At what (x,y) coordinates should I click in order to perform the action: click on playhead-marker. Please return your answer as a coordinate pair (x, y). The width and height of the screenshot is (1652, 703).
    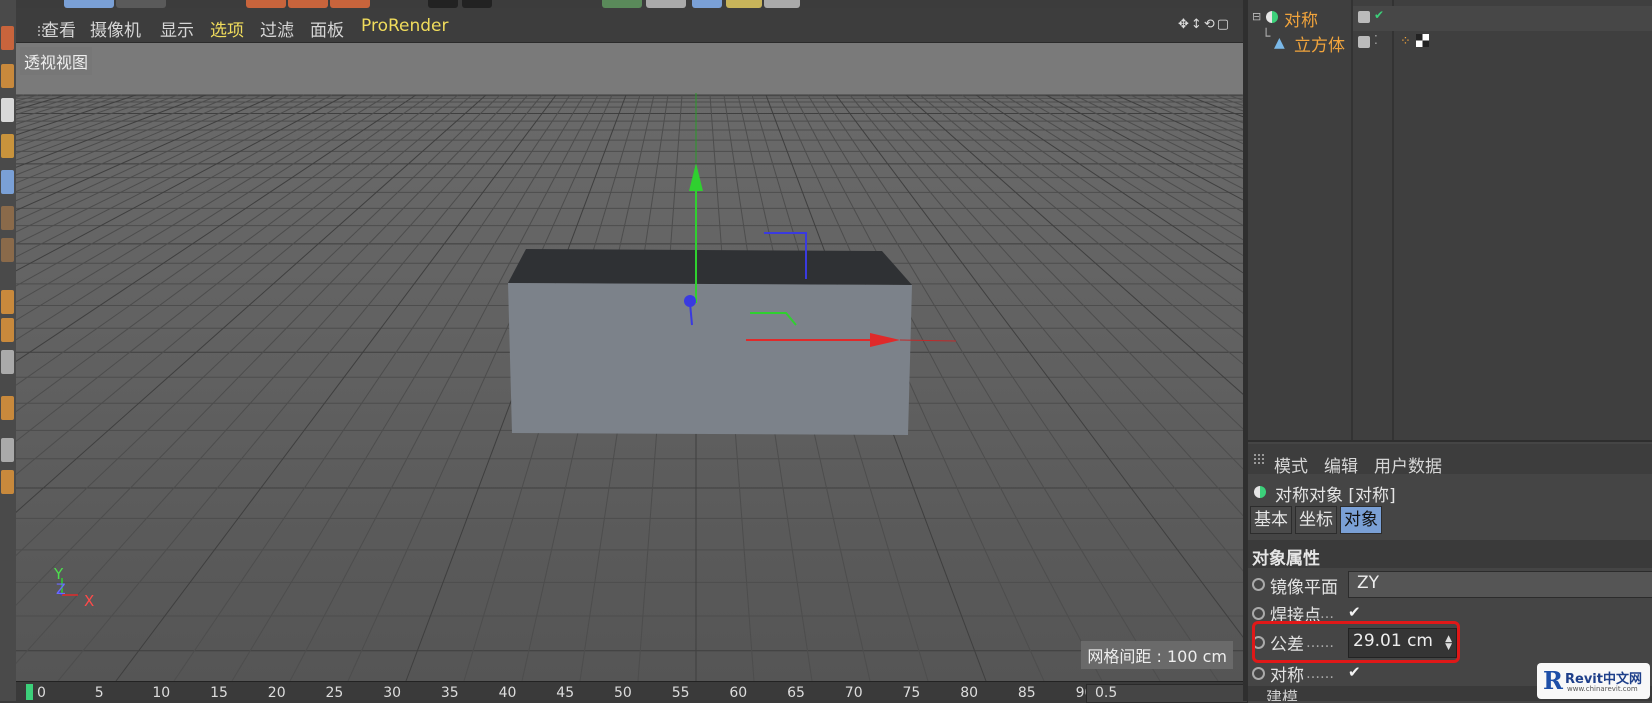
    Looking at the image, I should click on (29, 692).